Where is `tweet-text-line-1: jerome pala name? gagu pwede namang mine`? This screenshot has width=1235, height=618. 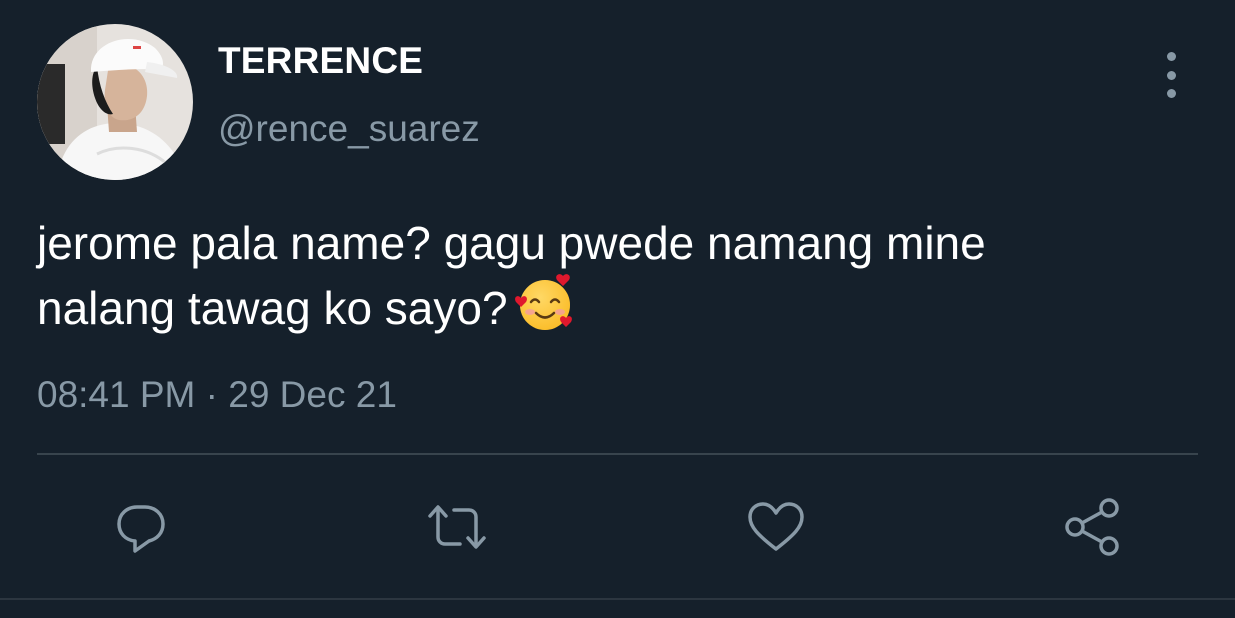 tweet-text-line-1: jerome pala name? gagu pwede namang mine is located at coordinates (511, 243).